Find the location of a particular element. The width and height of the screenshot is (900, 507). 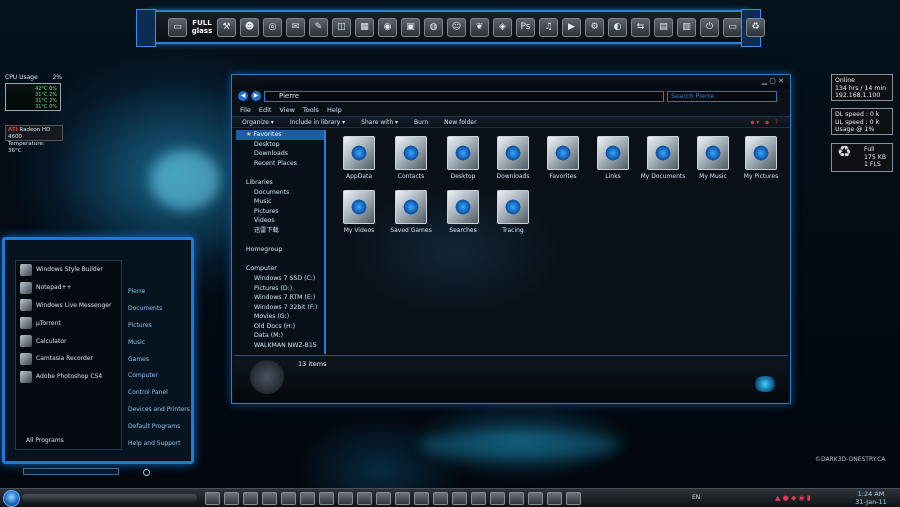

mail-icon: ✉ is located at coordinates (295, 27).